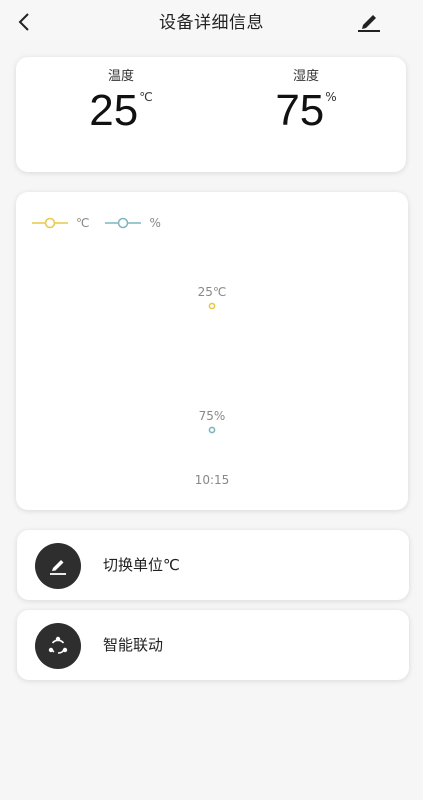 Image resolution: width=423 pixels, height=800 pixels. What do you see at coordinates (212, 386) in the screenshot?
I see `chart-plot: 25℃ 75% 10:15` at bounding box center [212, 386].